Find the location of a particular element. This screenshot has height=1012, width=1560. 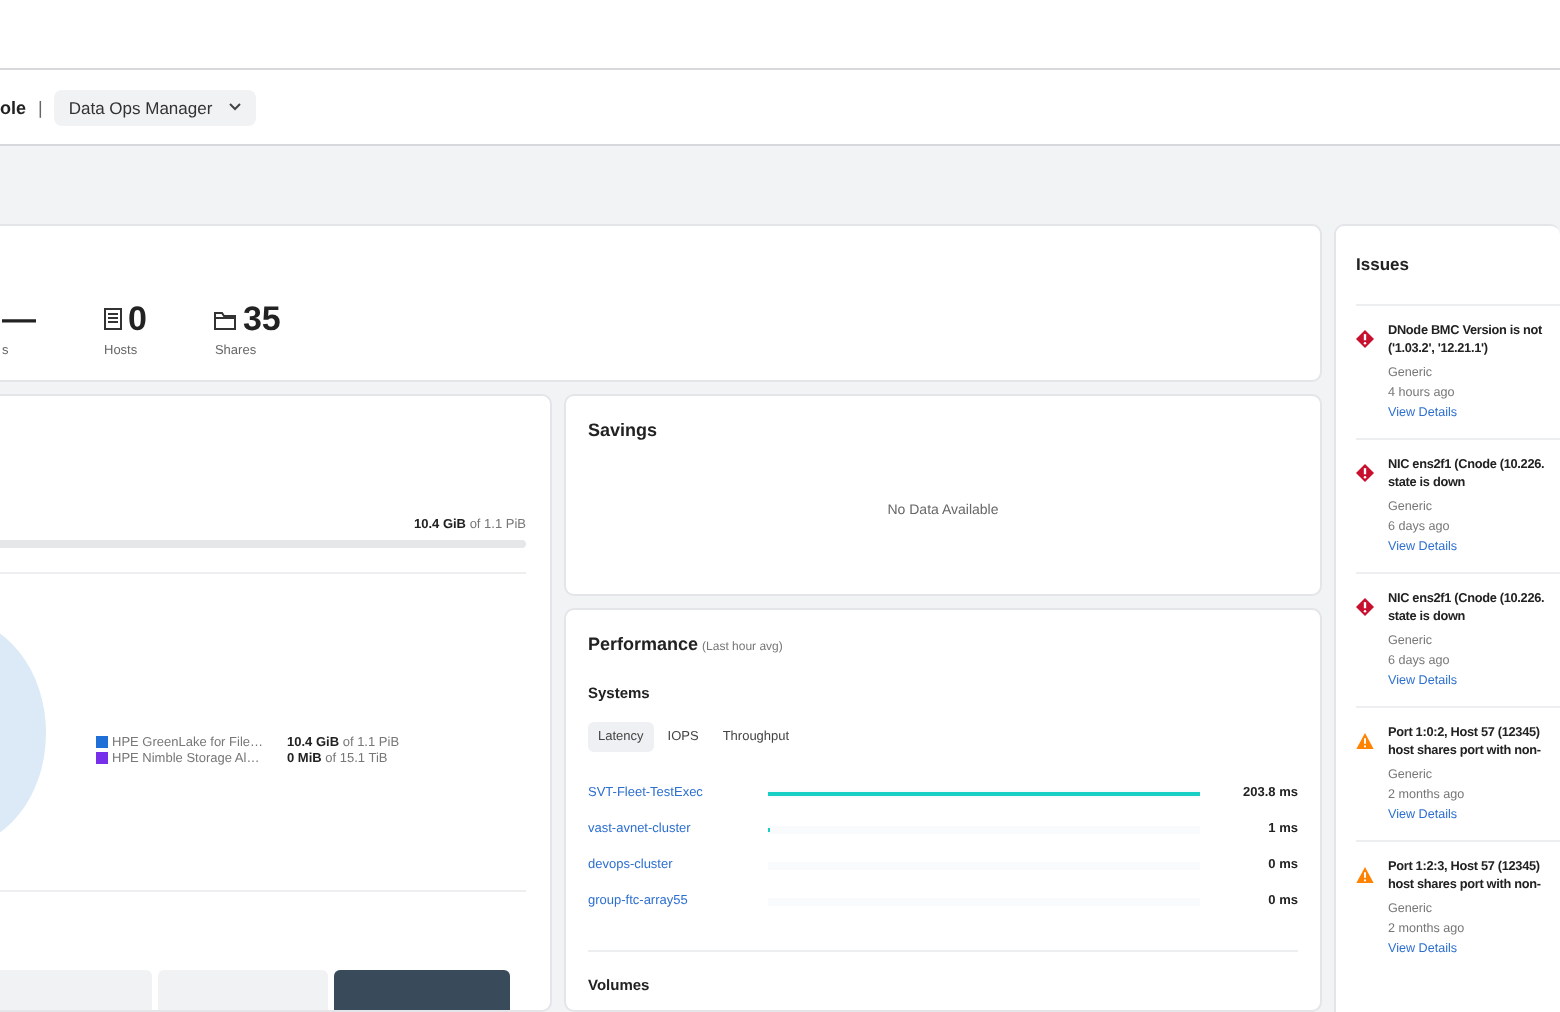

card-title: Issues is located at coordinates (1383, 265).